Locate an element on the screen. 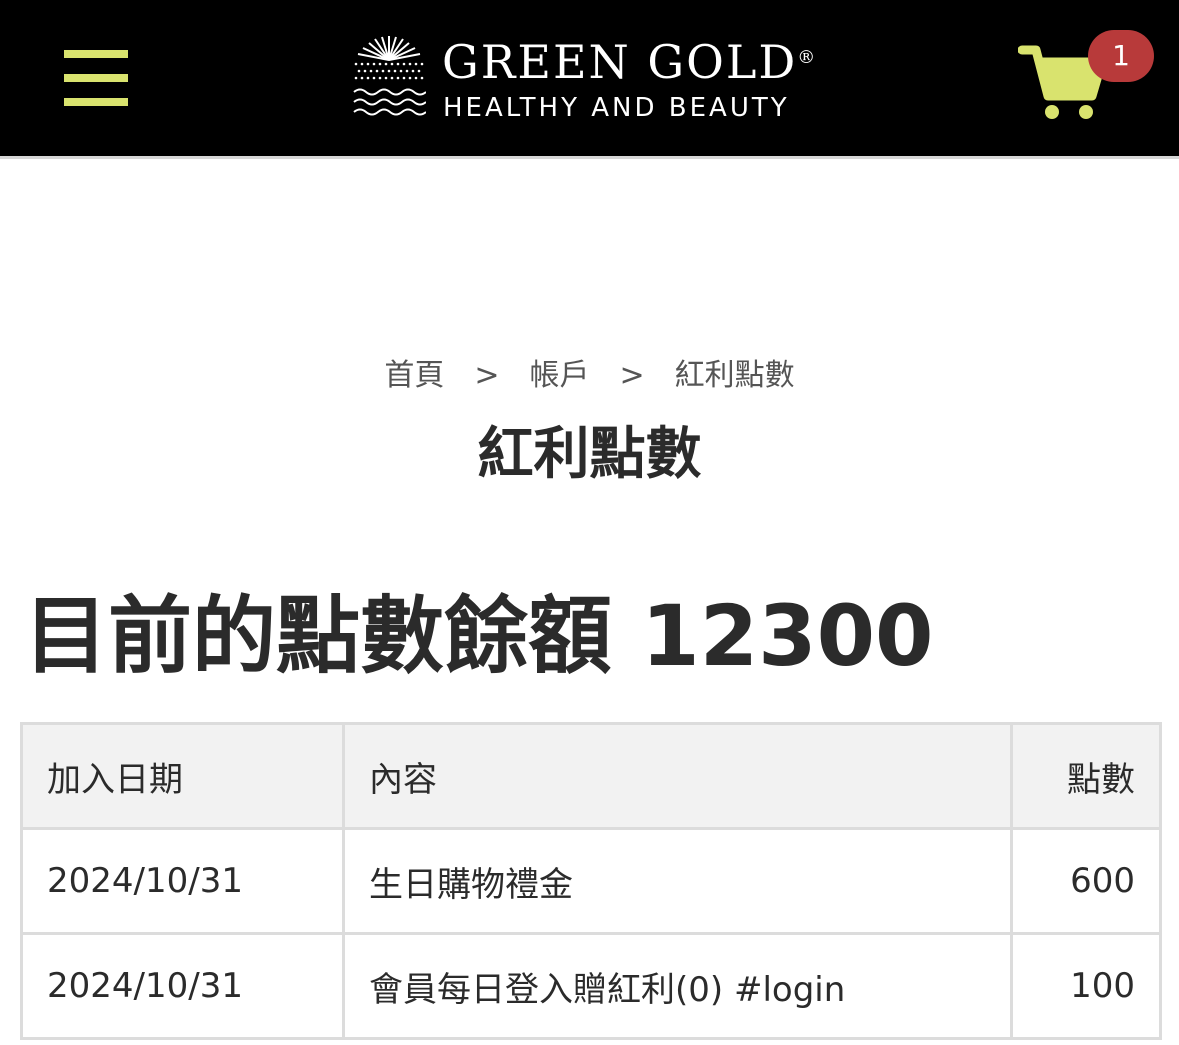 Image resolution: width=1179 pixels, height=1045 pixels. column-header-points: 點數 is located at coordinates (1086, 776).